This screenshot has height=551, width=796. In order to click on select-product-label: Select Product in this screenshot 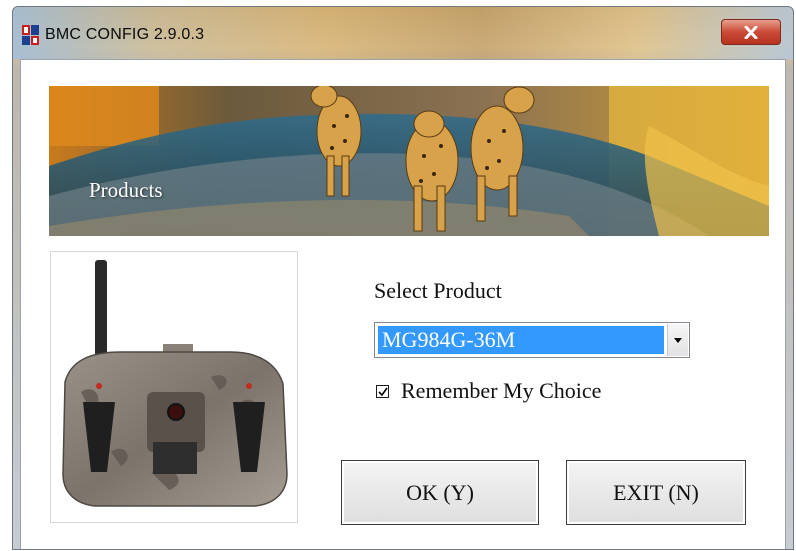, I will do `click(438, 290)`.